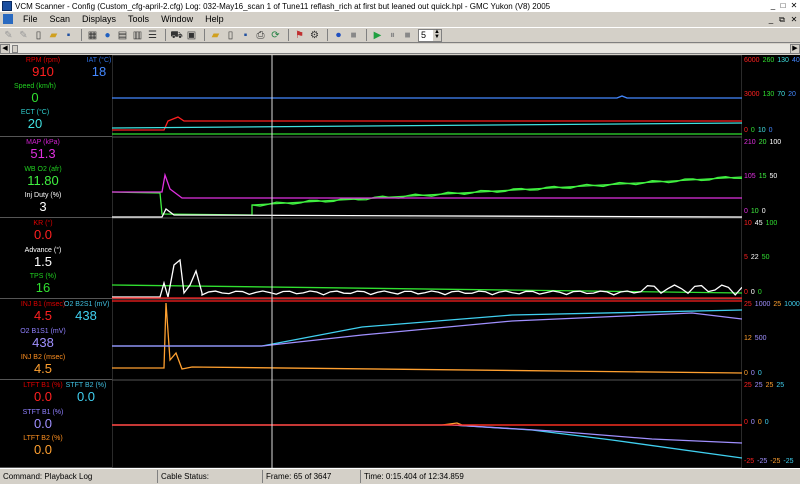 The image size is (800, 484). Describe the element at coordinates (43, 150) in the screenshot. I see `channel-readout: MAP (kPa) 51.3` at that location.